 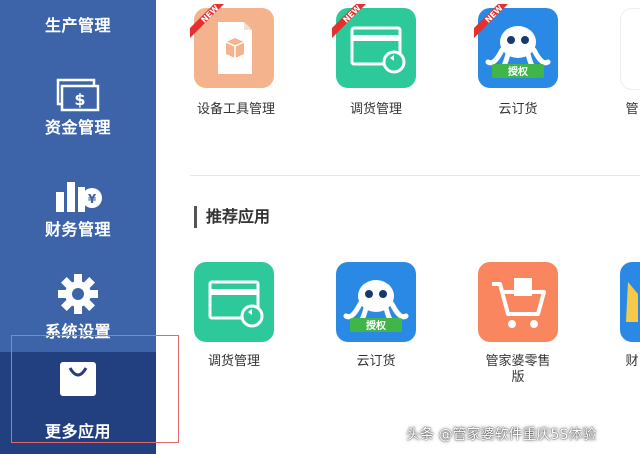 I want to click on sidebar-item-label: 生产管理, so click(x=77, y=25).